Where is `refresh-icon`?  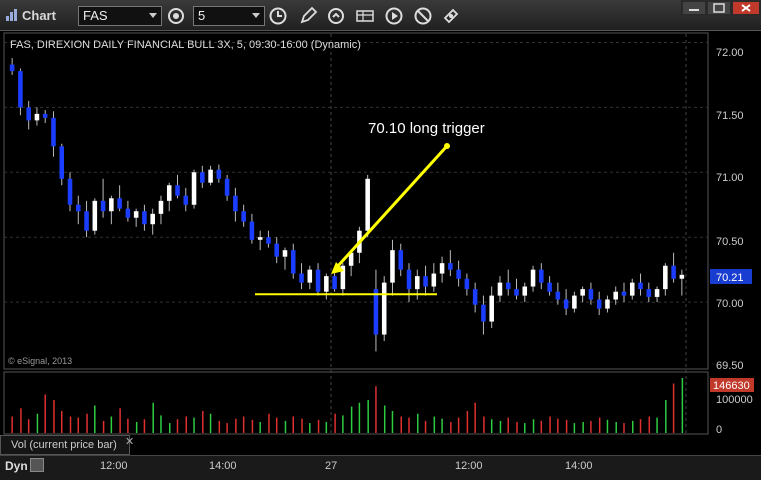
refresh-icon is located at coordinates (336, 16).